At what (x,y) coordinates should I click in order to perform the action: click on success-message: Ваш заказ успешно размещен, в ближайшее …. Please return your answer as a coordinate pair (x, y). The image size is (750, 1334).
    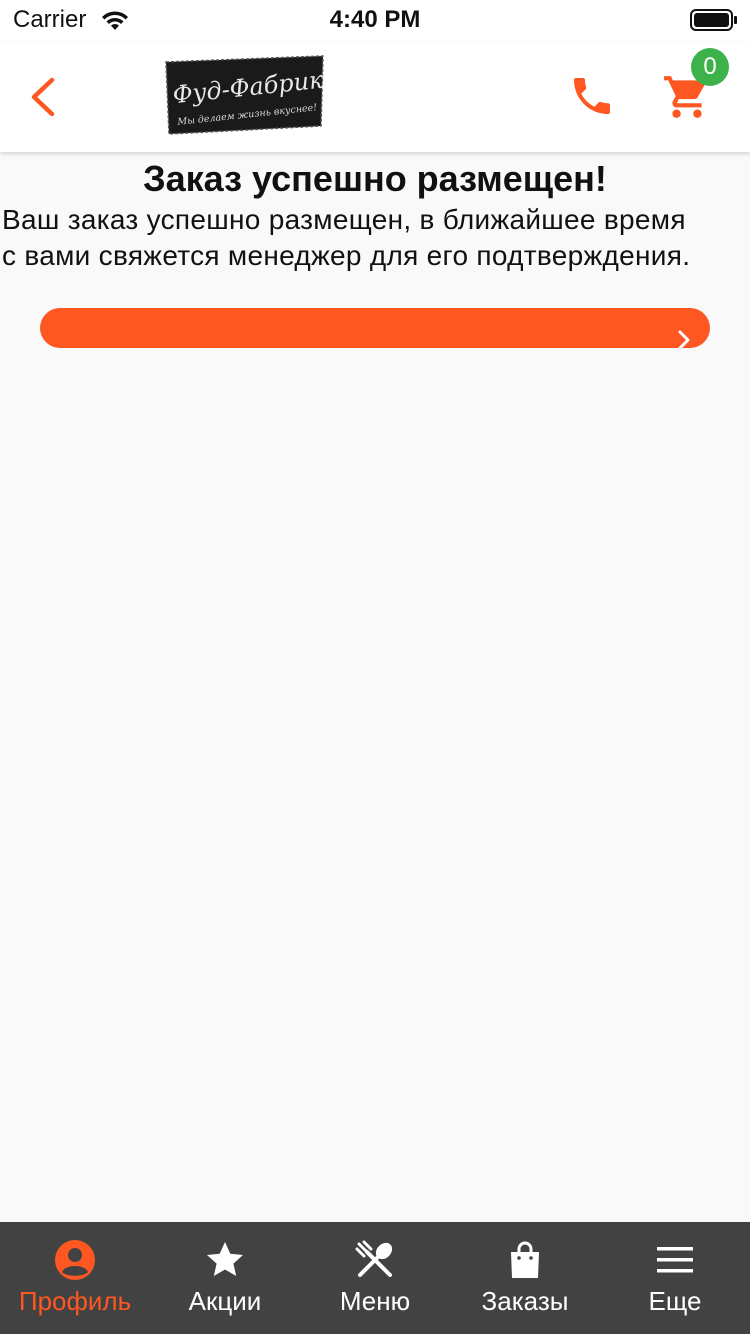
    Looking at the image, I should click on (346, 237).